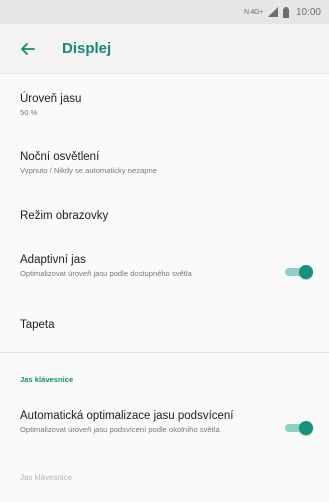  What do you see at coordinates (29, 112) in the screenshot?
I see `setting-summary: 50 %` at bounding box center [29, 112].